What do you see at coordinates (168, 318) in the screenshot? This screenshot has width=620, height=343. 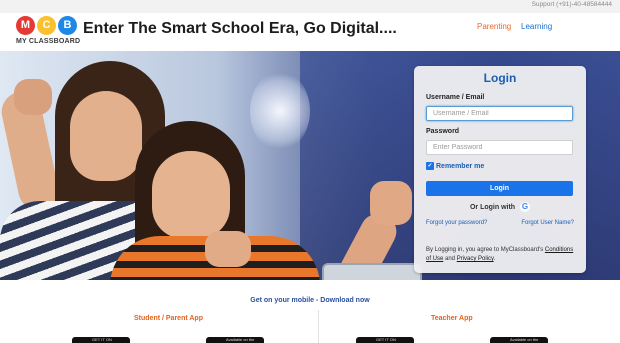 I see `student-parent-app-title: Student / Parent App` at bounding box center [168, 318].